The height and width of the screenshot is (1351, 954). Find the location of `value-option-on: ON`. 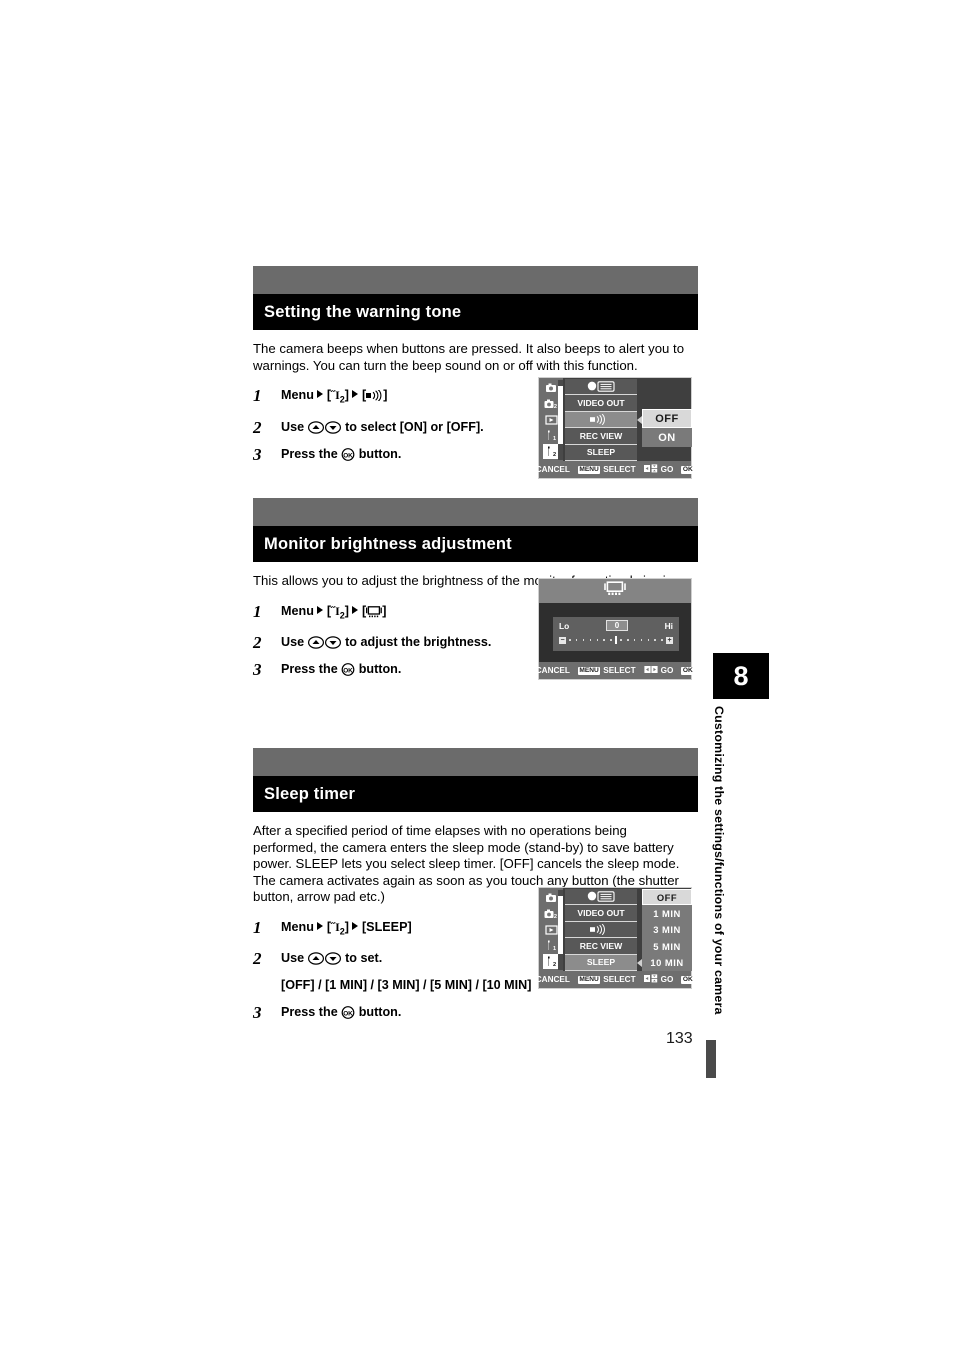

value-option-on: ON is located at coordinates (667, 437).